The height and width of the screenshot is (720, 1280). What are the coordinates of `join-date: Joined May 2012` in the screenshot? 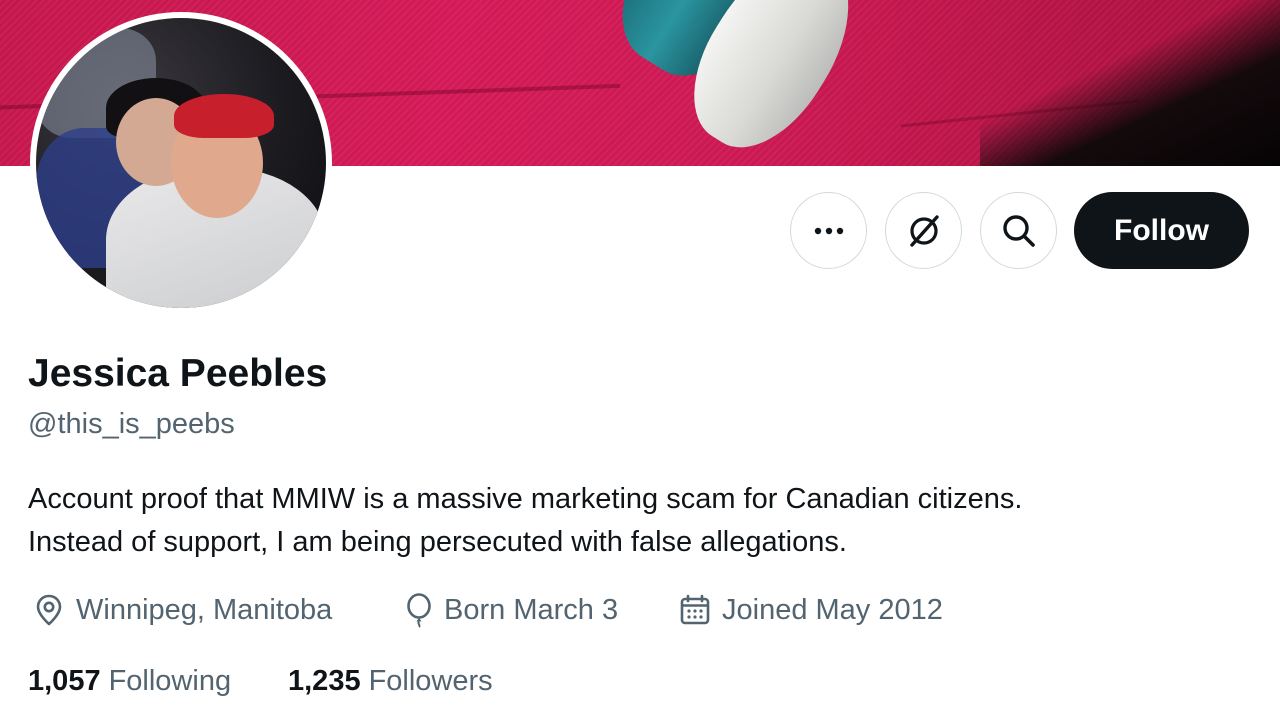 It's located at (810, 610).